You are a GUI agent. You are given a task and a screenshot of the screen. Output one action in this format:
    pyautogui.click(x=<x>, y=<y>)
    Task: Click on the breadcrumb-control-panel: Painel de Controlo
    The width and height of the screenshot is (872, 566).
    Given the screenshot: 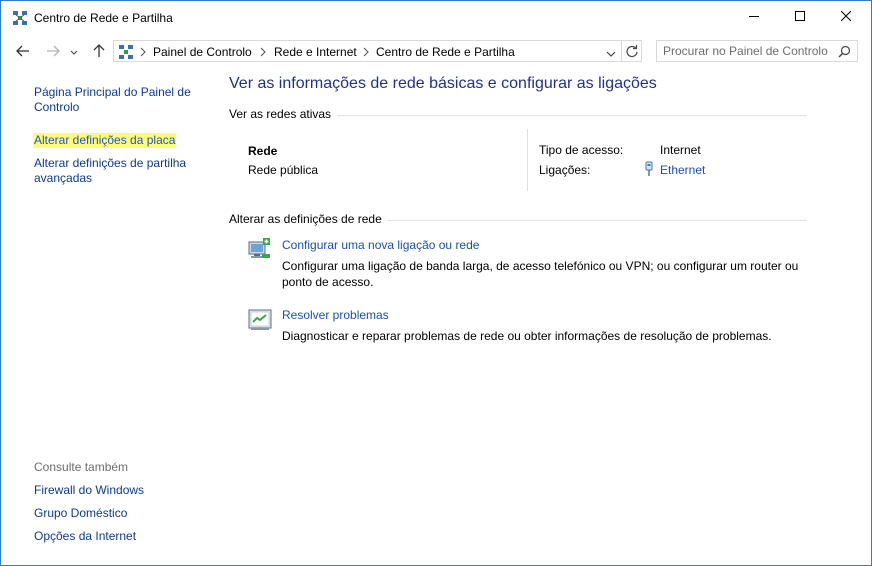 What is the action you would take?
    pyautogui.click(x=202, y=52)
    